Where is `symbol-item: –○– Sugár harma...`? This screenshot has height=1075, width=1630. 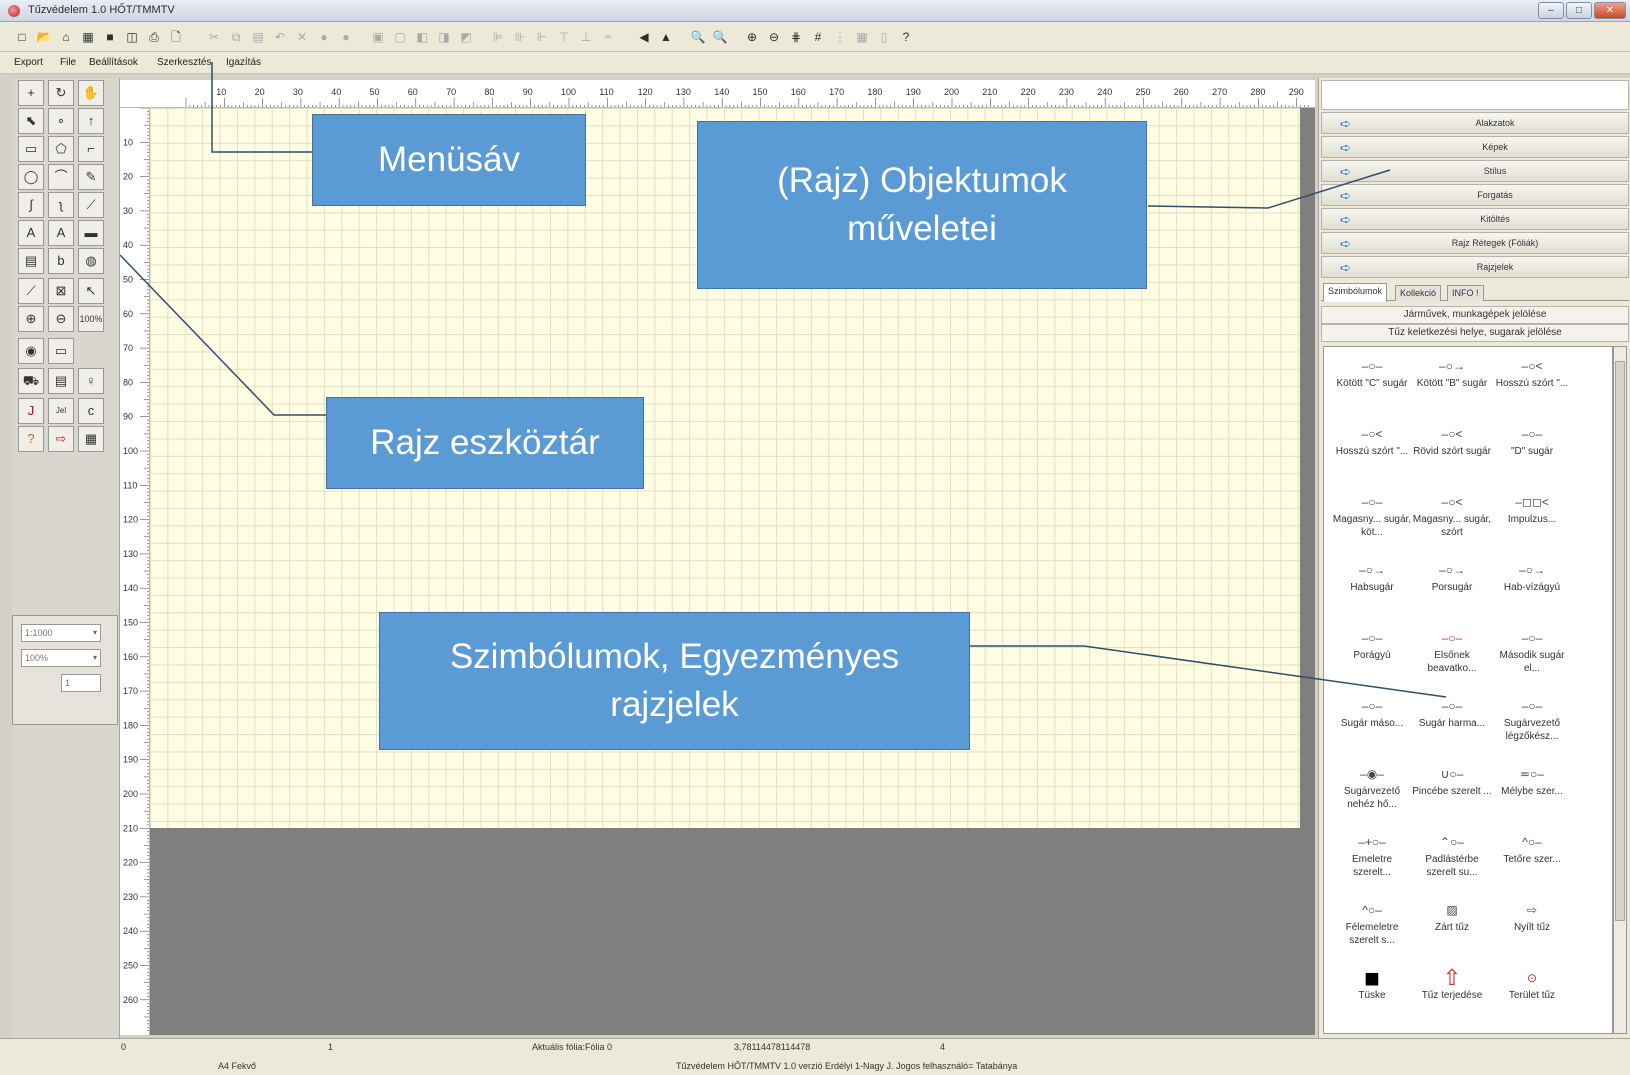 symbol-item: –○– Sugár harma... is located at coordinates (1452, 712).